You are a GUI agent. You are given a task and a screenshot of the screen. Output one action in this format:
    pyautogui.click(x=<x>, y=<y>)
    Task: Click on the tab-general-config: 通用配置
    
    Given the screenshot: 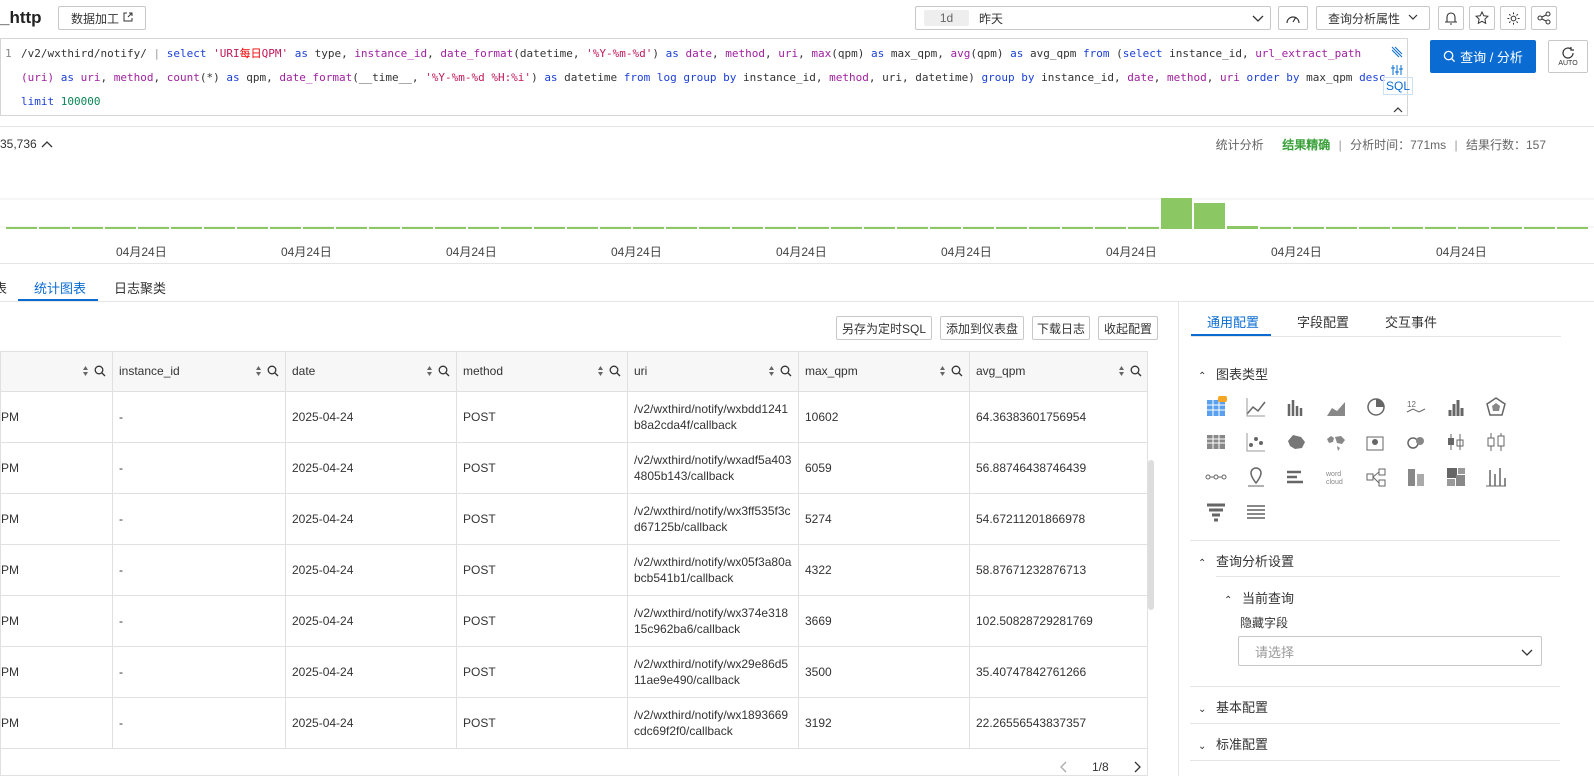 What is the action you would take?
    pyautogui.click(x=1233, y=321)
    